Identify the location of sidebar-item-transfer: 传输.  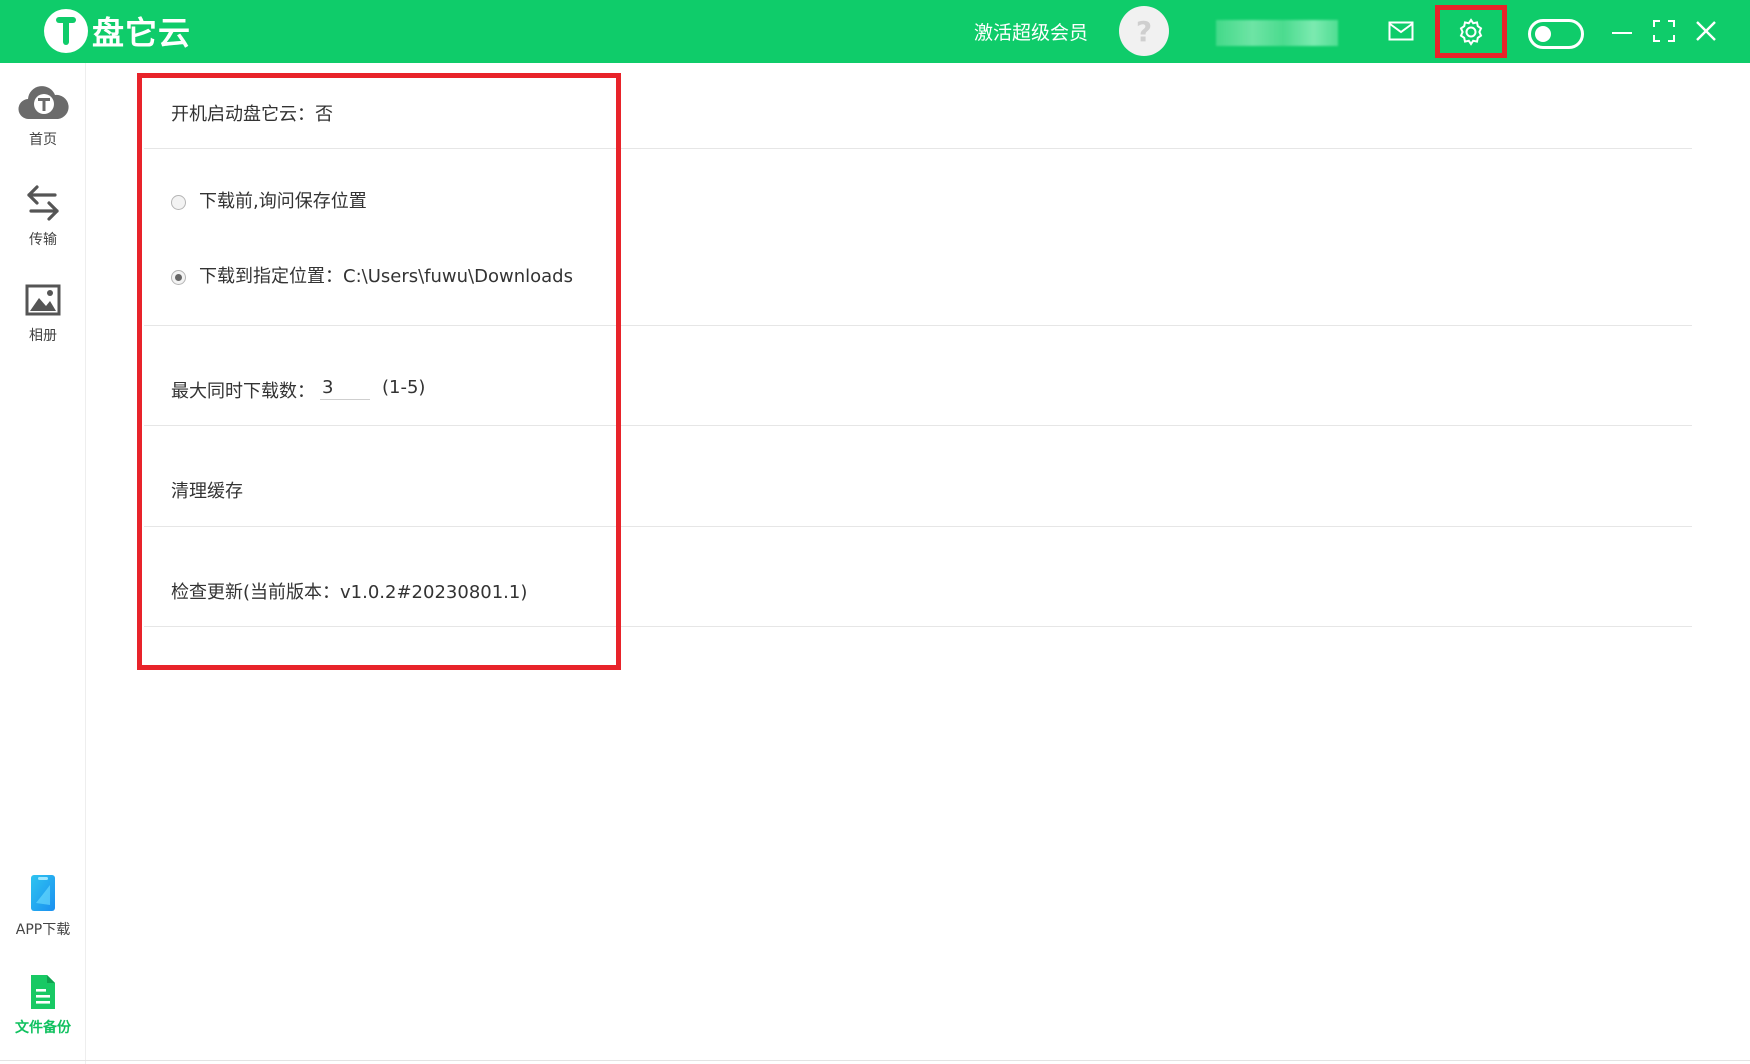
(43, 216).